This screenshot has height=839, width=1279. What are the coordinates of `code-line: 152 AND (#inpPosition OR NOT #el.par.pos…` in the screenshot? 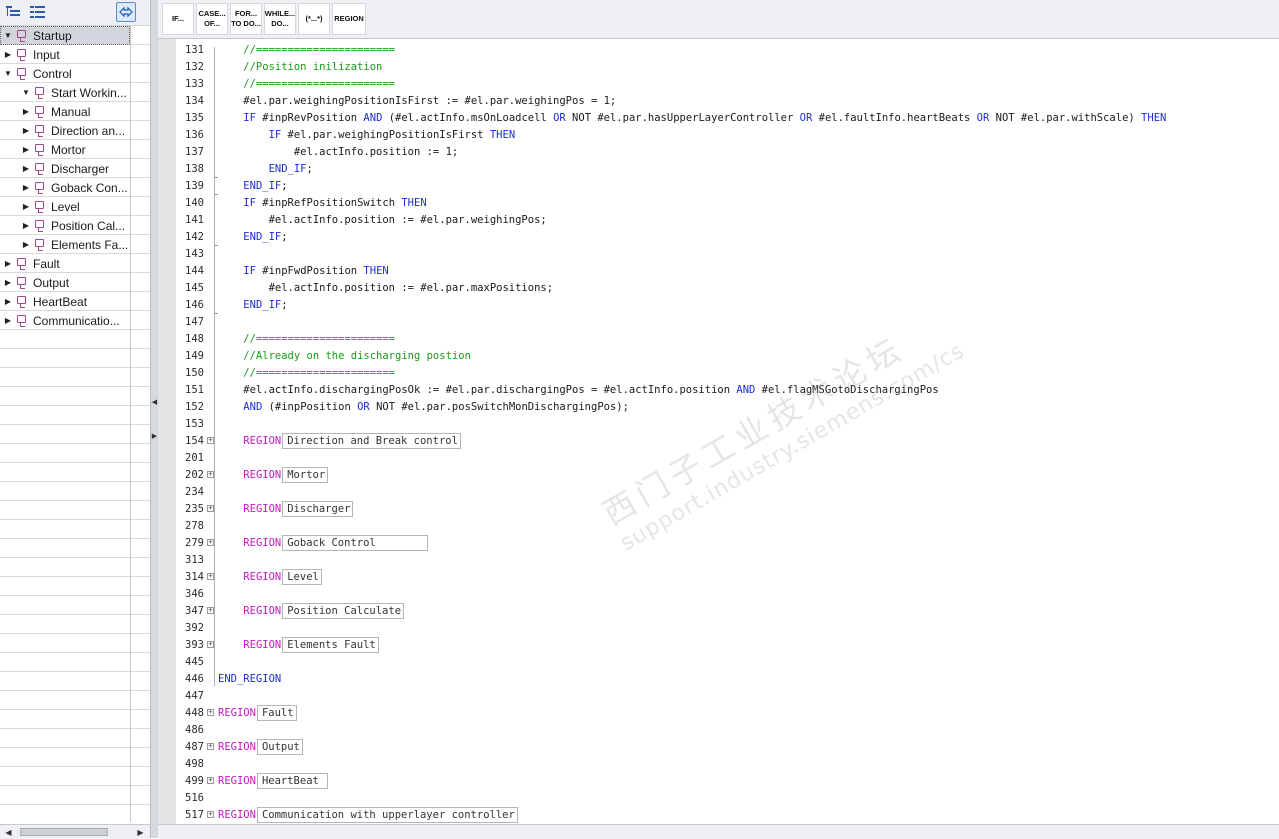 It's located at (718, 407).